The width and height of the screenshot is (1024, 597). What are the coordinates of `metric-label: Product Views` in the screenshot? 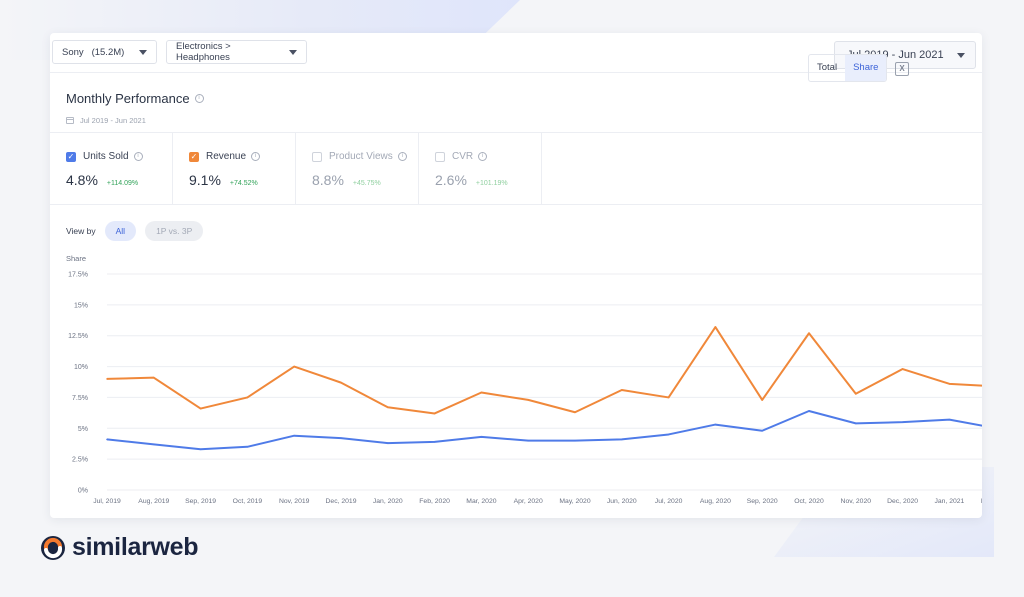 It's located at (361, 156).